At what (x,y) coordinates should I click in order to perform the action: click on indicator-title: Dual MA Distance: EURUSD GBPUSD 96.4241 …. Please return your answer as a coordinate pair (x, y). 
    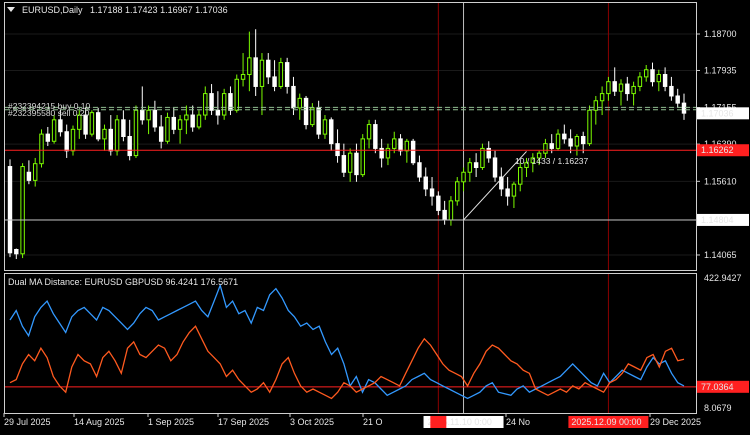
    Looking at the image, I should click on (123, 282).